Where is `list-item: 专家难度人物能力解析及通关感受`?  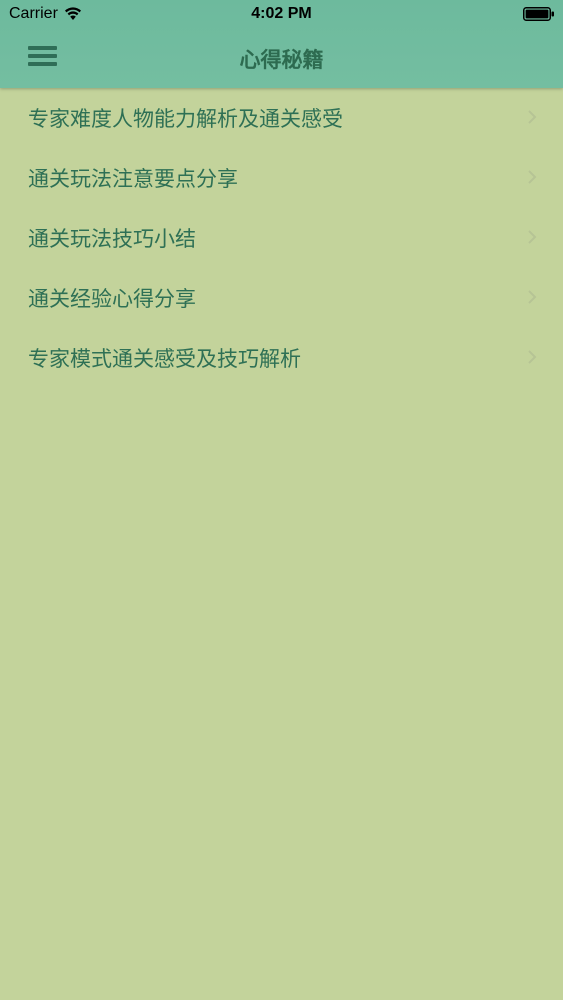
list-item: 专家难度人物能力解析及通关感受 is located at coordinates (281, 118).